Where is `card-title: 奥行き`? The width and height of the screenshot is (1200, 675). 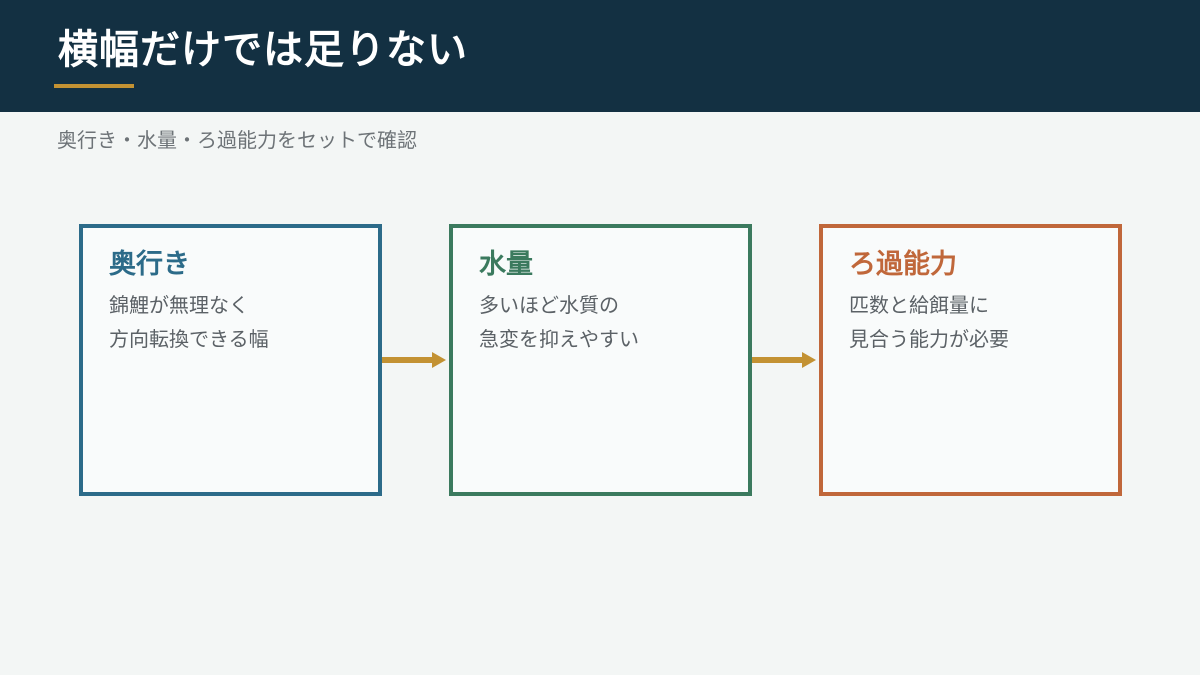
card-title: 奥行き is located at coordinates (149, 264).